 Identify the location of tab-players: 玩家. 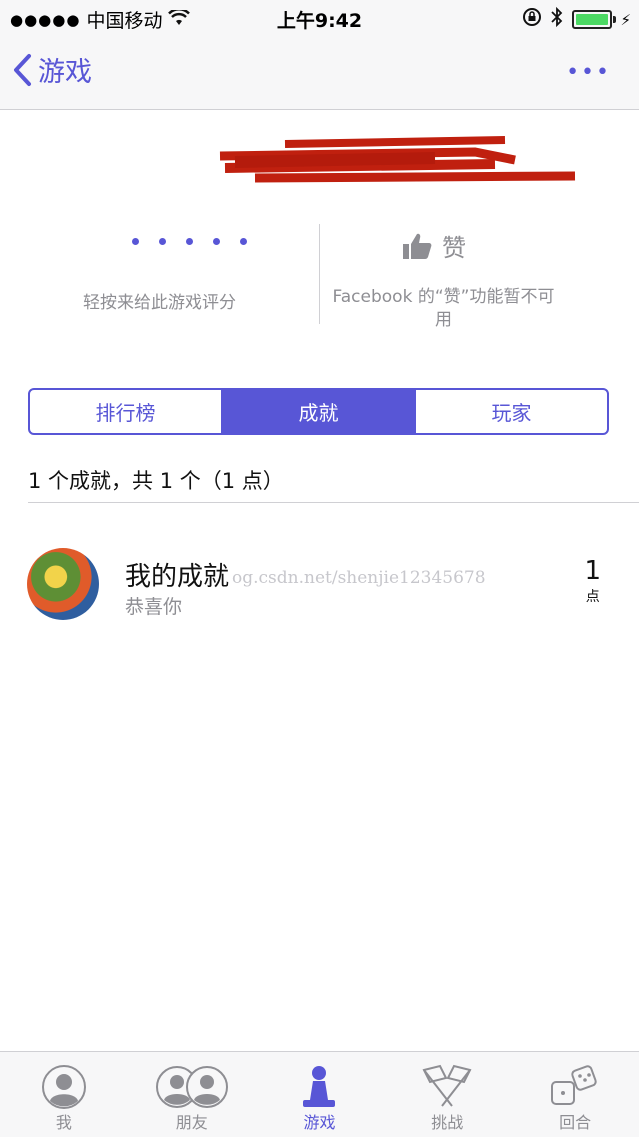
(510, 411).